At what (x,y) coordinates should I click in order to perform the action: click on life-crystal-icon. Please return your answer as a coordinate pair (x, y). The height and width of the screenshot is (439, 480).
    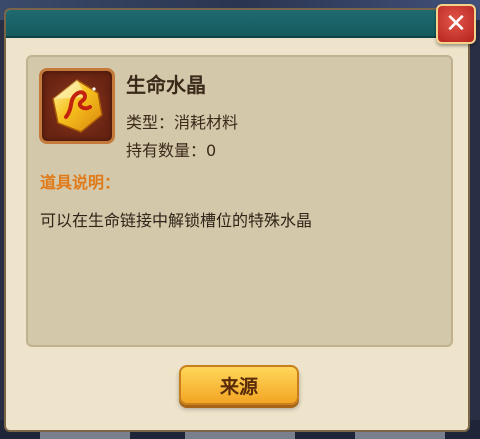
    Looking at the image, I should click on (77, 106).